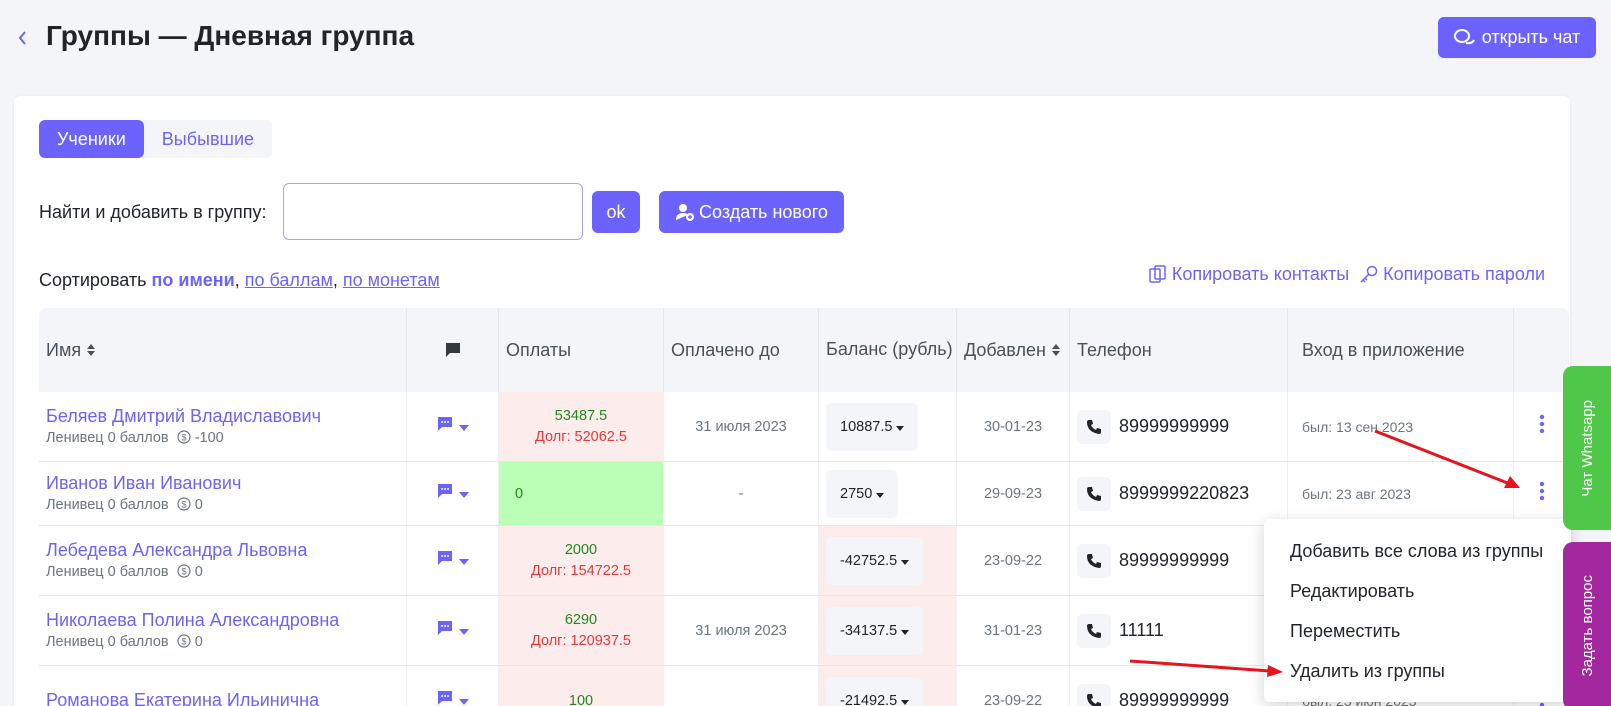  Describe the element at coordinates (581, 426) in the screenshot. I see `payment-cell: 53487.5 Долг: 52062.5` at that location.